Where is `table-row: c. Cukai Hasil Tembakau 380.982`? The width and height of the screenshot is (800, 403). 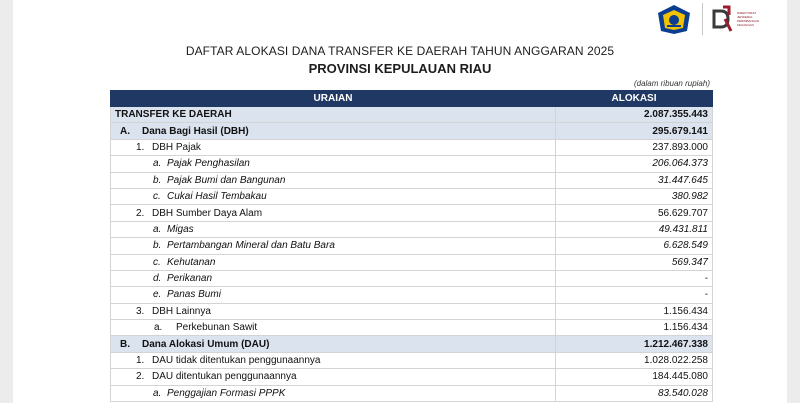
table-row: c. Cukai Hasil Tembakau 380.982 is located at coordinates (411, 196).